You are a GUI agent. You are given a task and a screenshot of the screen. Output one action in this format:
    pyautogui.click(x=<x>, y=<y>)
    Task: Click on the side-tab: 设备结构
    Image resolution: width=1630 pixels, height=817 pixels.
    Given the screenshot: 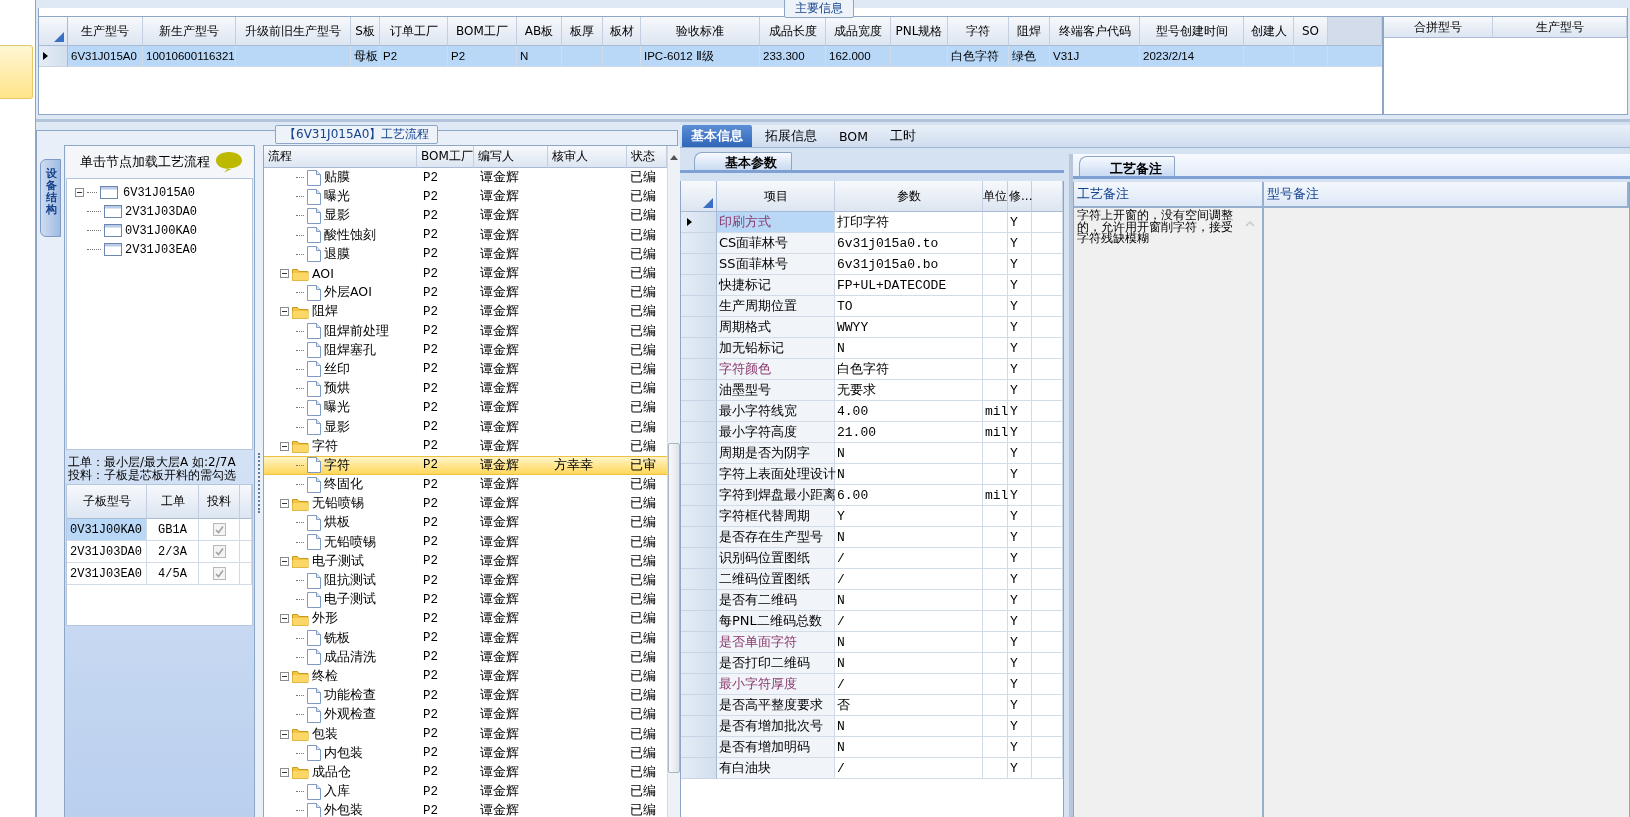 What is the action you would take?
    pyautogui.click(x=50, y=198)
    